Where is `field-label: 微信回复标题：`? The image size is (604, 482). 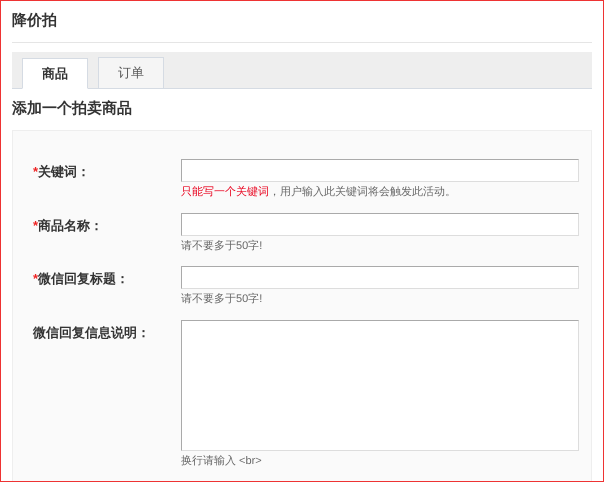 field-label: 微信回复标题： is located at coordinates (84, 279).